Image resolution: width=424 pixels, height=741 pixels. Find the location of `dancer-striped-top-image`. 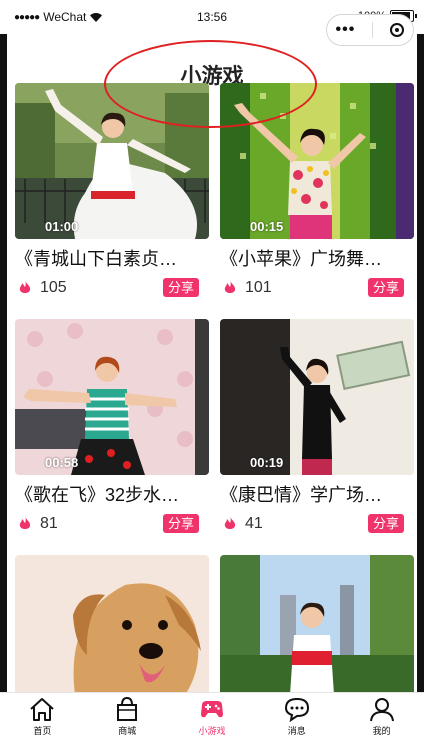

dancer-striped-top-image is located at coordinates (112, 397).